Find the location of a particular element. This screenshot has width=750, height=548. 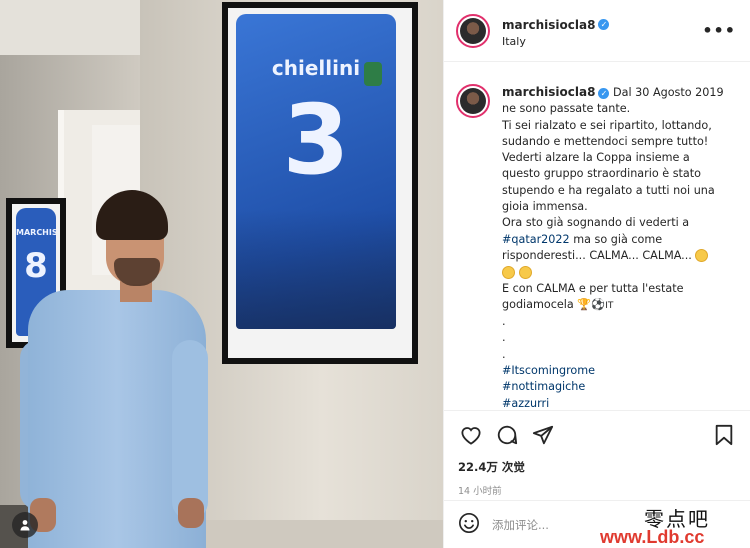

caption-line: stupendo e ha regalato a tutti noi una is located at coordinates (608, 190).